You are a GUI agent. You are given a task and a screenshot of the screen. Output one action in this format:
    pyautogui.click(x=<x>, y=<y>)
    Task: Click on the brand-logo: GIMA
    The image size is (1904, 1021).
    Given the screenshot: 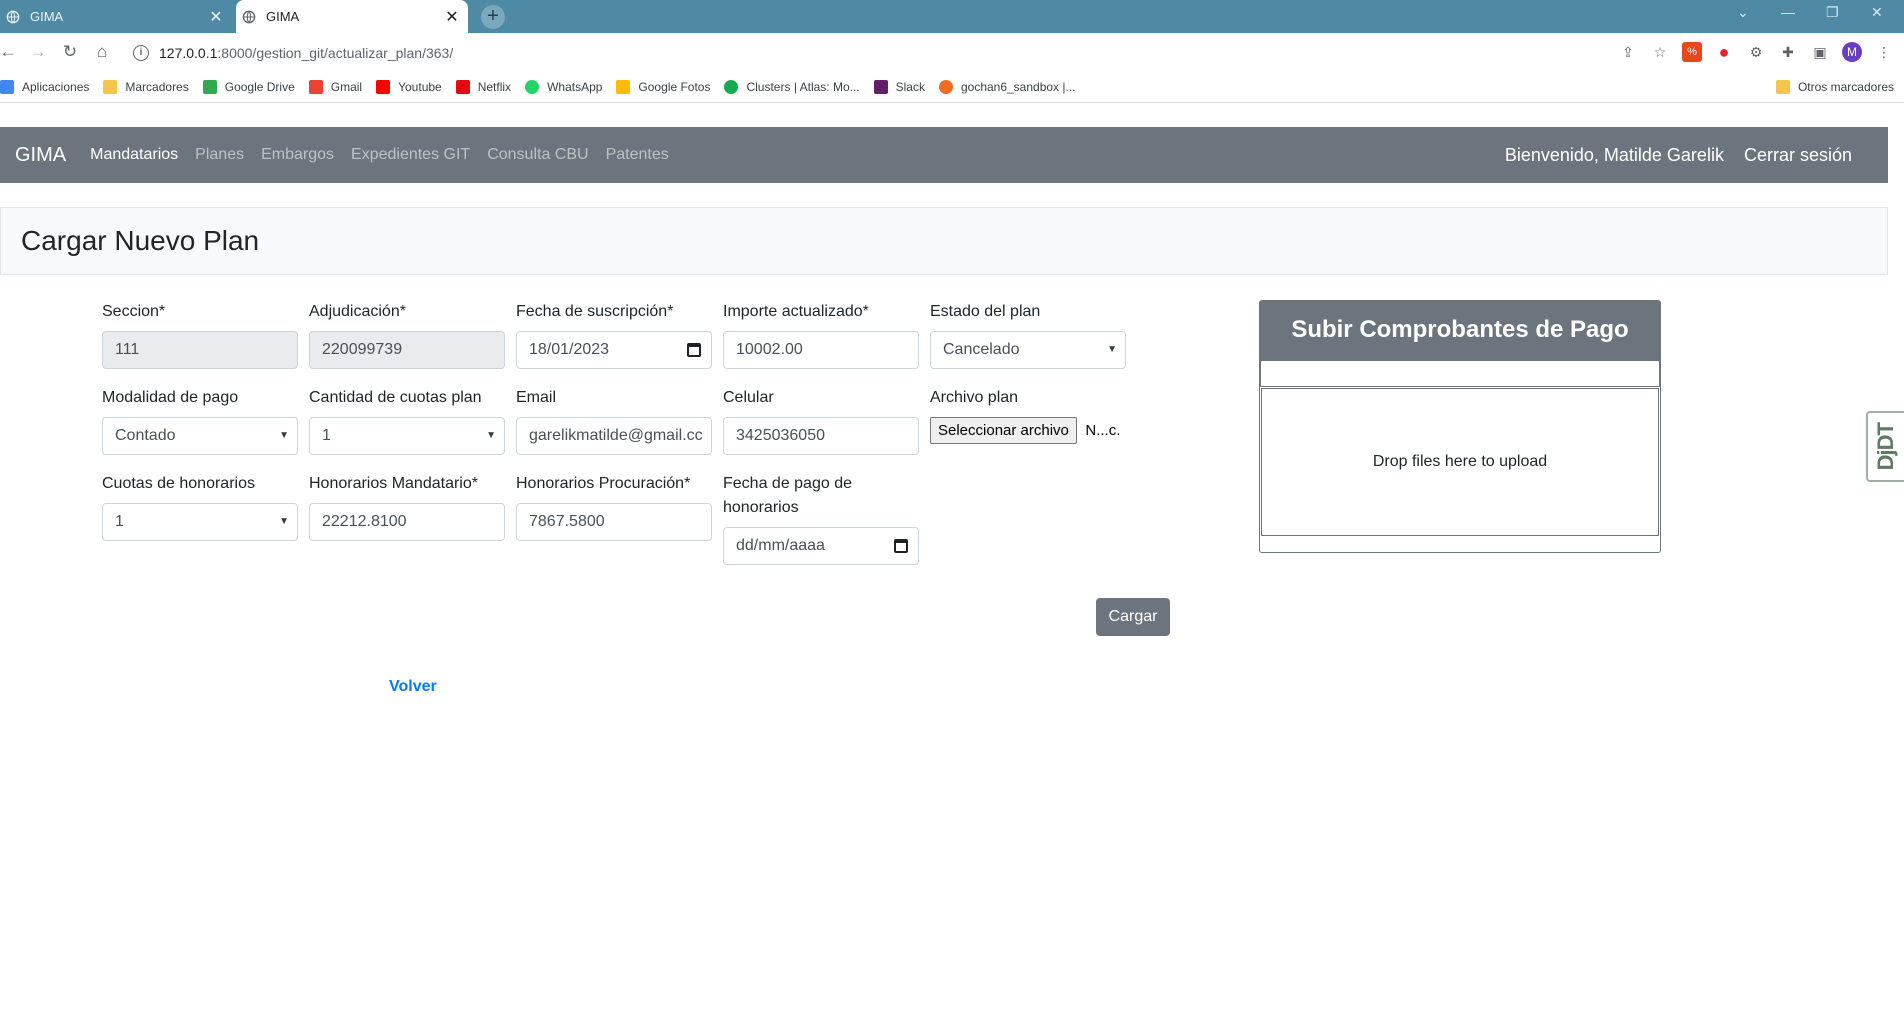 What is the action you would take?
    pyautogui.click(x=40, y=155)
    